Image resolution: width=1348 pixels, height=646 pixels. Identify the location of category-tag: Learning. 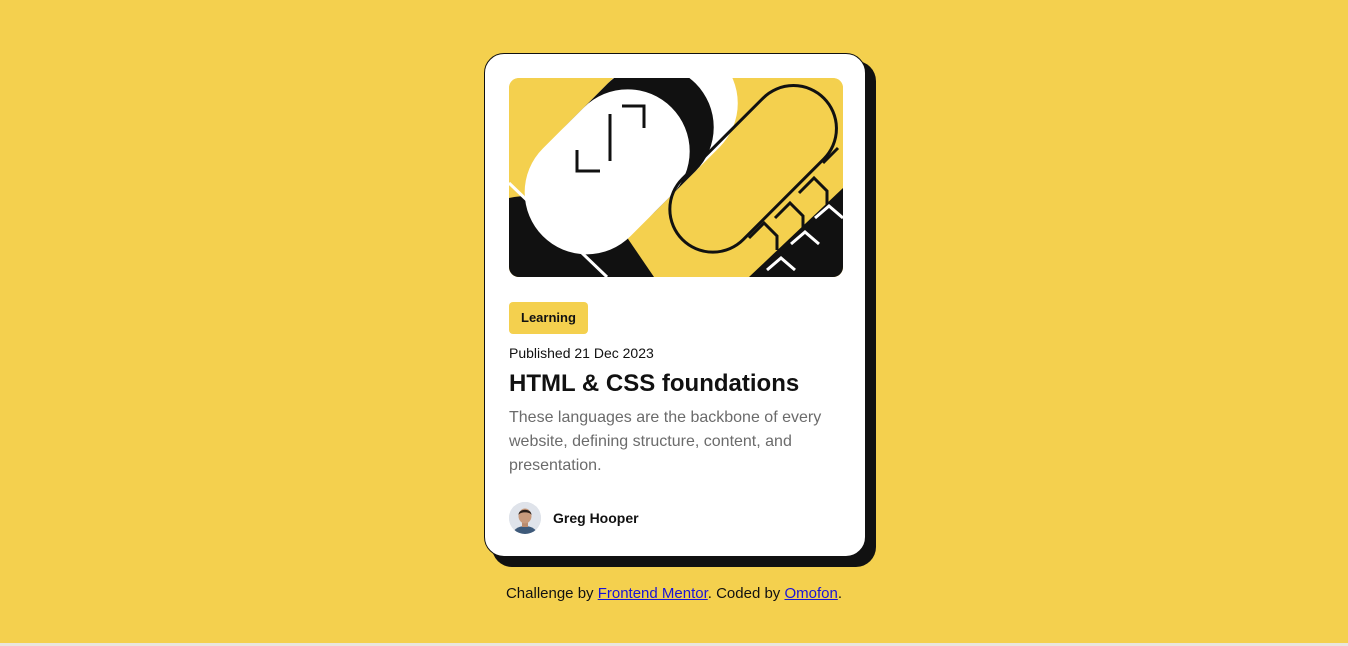
(548, 318).